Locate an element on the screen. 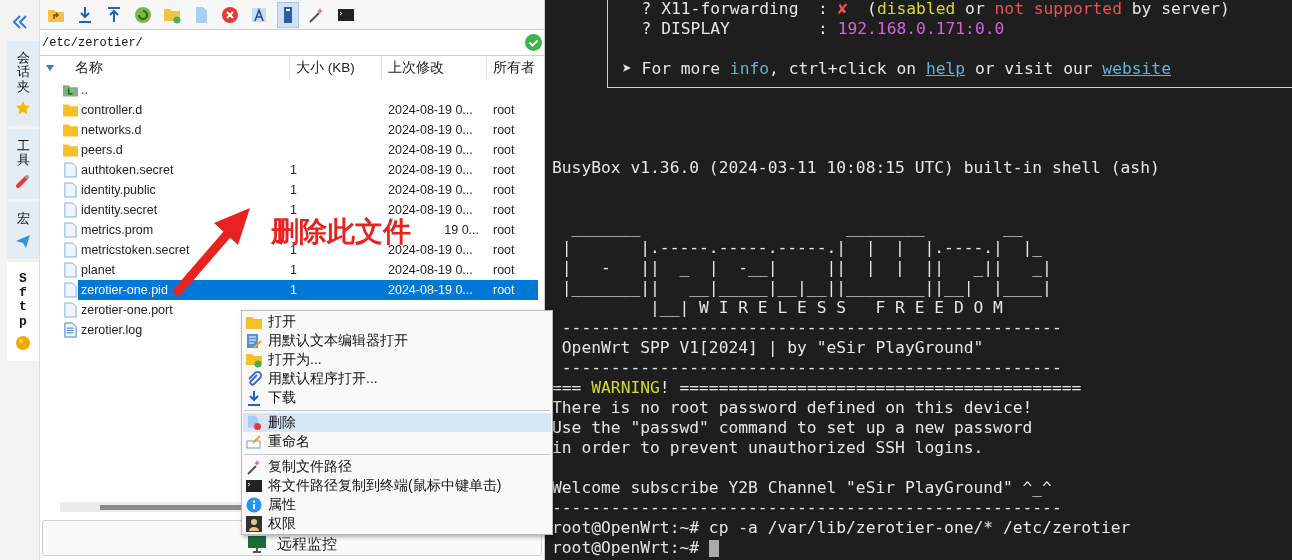 The width and height of the screenshot is (1292, 560). terminal-line: ? DISPLAY : 192.168.0.171:0.0 is located at coordinates (822, 29).